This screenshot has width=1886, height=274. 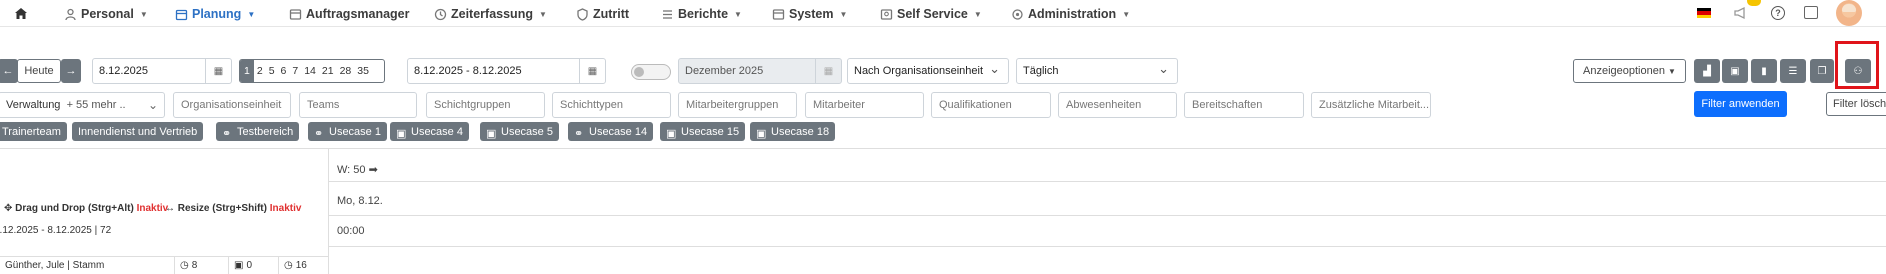 I want to click on apply-filter-button: Filter anwenden, so click(x=1740, y=104).